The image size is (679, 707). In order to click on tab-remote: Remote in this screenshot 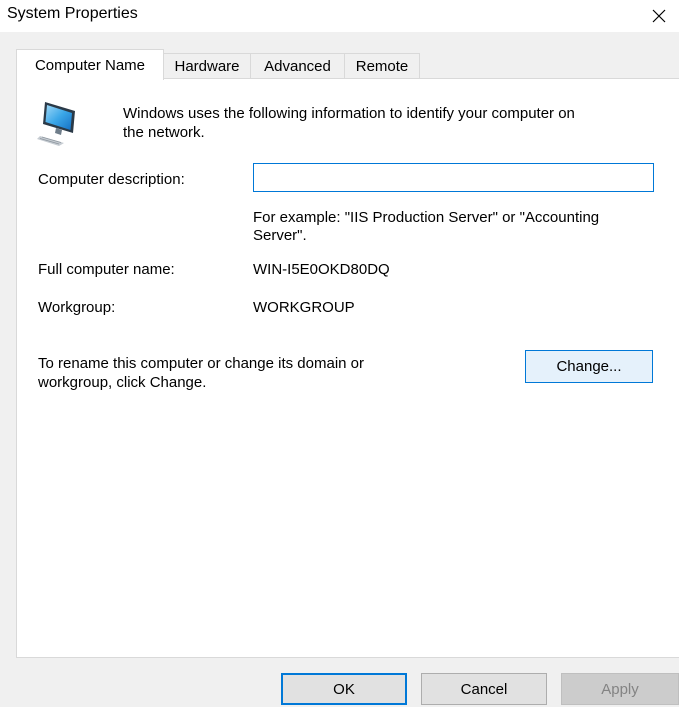, I will do `click(382, 66)`.